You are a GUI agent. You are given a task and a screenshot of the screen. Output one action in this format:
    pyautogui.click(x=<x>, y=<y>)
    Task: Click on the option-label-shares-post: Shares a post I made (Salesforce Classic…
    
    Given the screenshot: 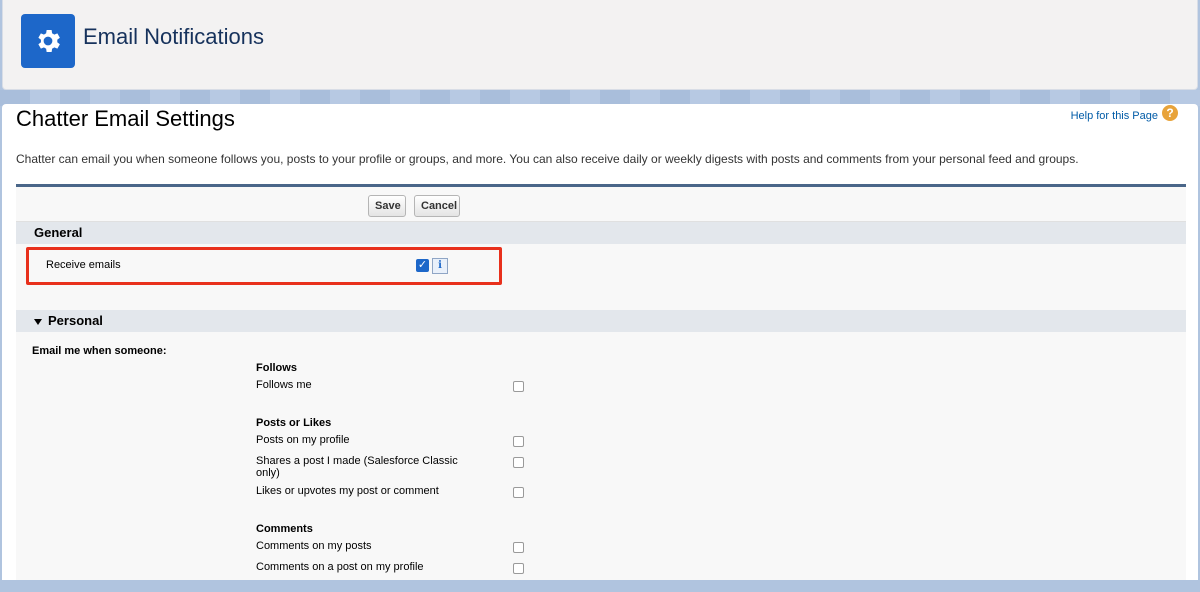 What is the action you would take?
    pyautogui.click(x=357, y=467)
    